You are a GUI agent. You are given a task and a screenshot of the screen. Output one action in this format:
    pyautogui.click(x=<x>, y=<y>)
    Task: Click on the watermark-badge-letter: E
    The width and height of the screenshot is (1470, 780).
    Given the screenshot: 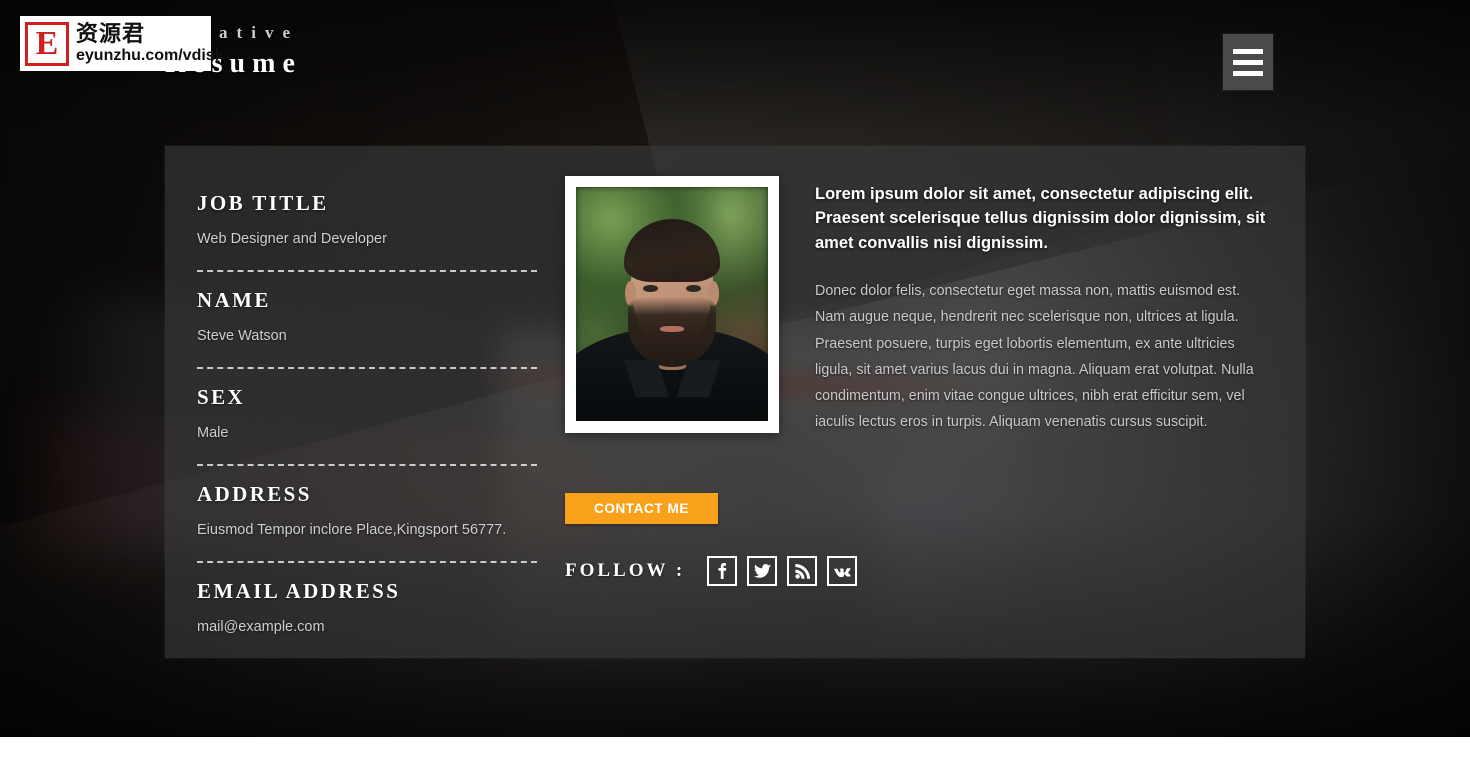 What is the action you would take?
    pyautogui.click(x=47, y=43)
    